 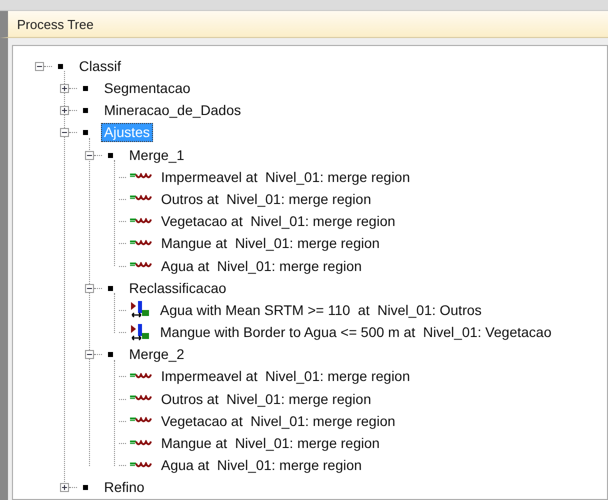 What do you see at coordinates (124, 488) in the screenshot?
I see `tree-item: Refino` at bounding box center [124, 488].